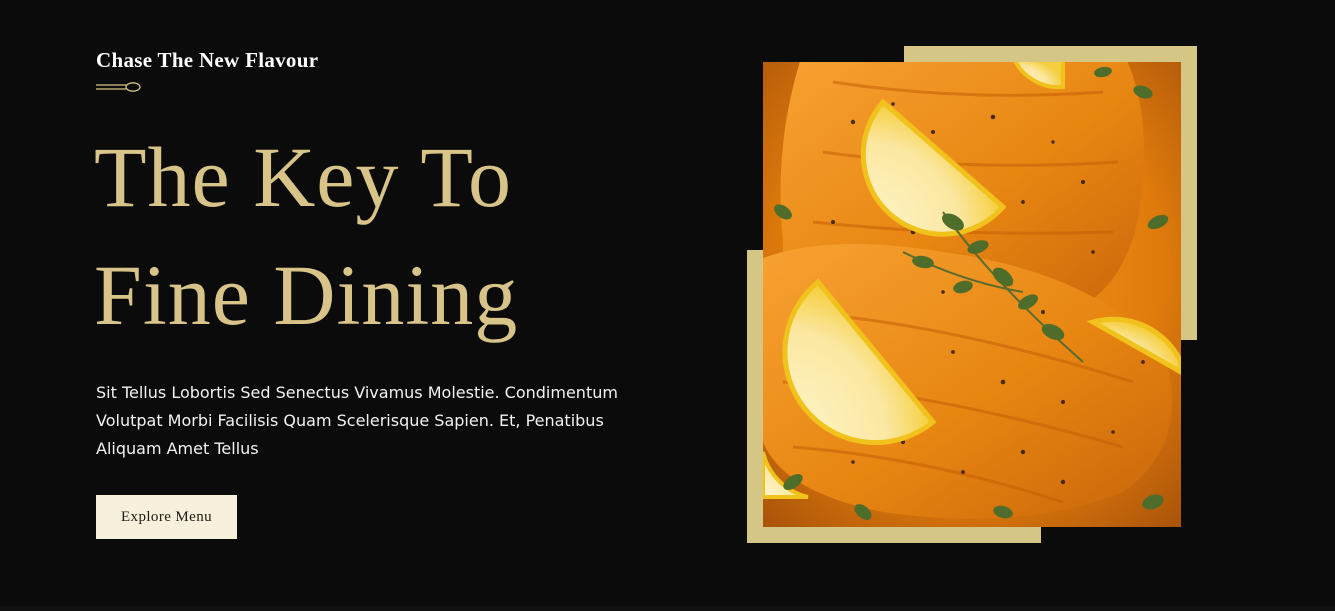 This screenshot has width=1335, height=611. What do you see at coordinates (667, 608) in the screenshot?
I see `bottom-edge` at bounding box center [667, 608].